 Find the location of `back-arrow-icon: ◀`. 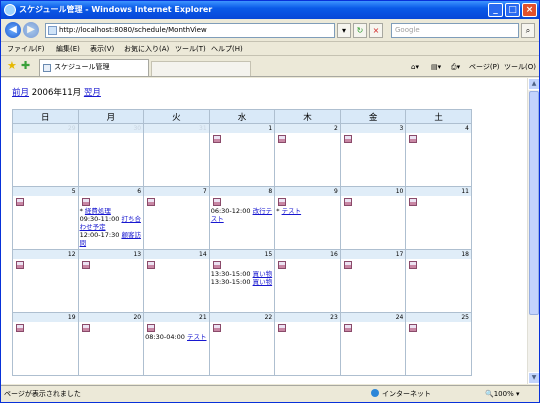

back-arrow-icon: ◀ is located at coordinates (13, 30).